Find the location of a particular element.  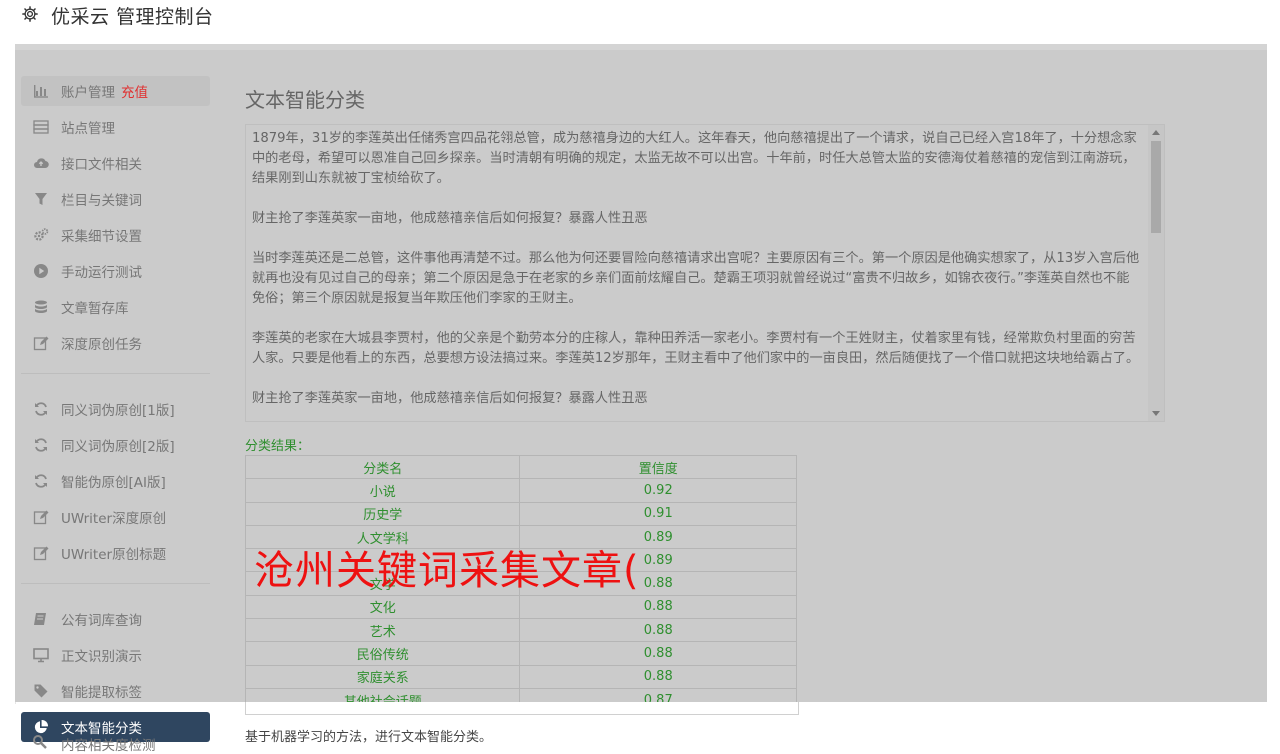

sidebar-item-label: 接口文件相关 is located at coordinates (101, 165).